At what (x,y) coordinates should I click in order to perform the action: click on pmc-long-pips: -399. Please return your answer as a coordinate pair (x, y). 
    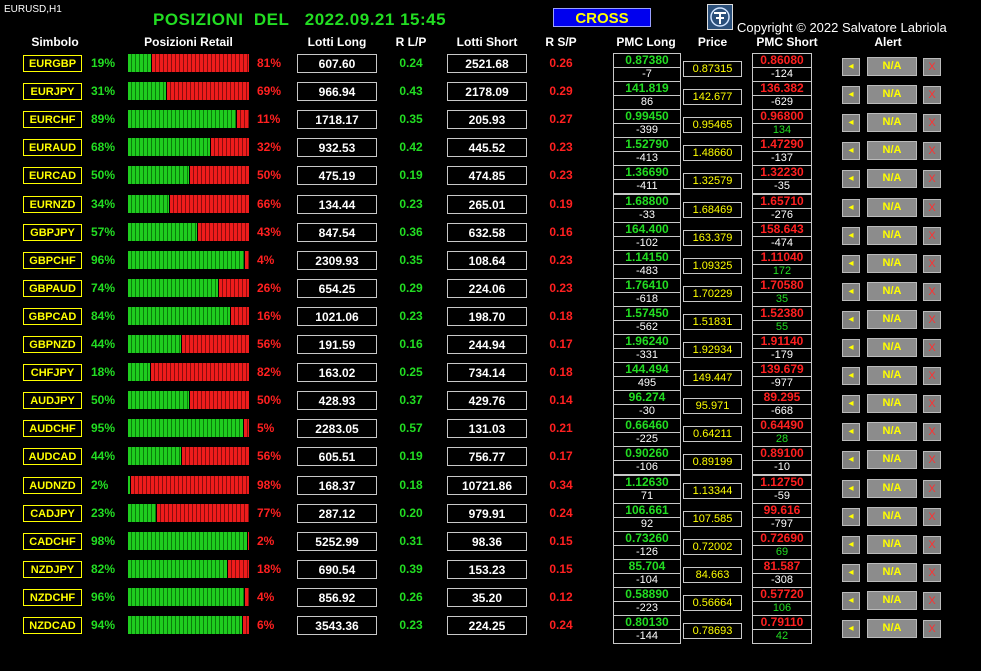
    Looking at the image, I should click on (647, 130).